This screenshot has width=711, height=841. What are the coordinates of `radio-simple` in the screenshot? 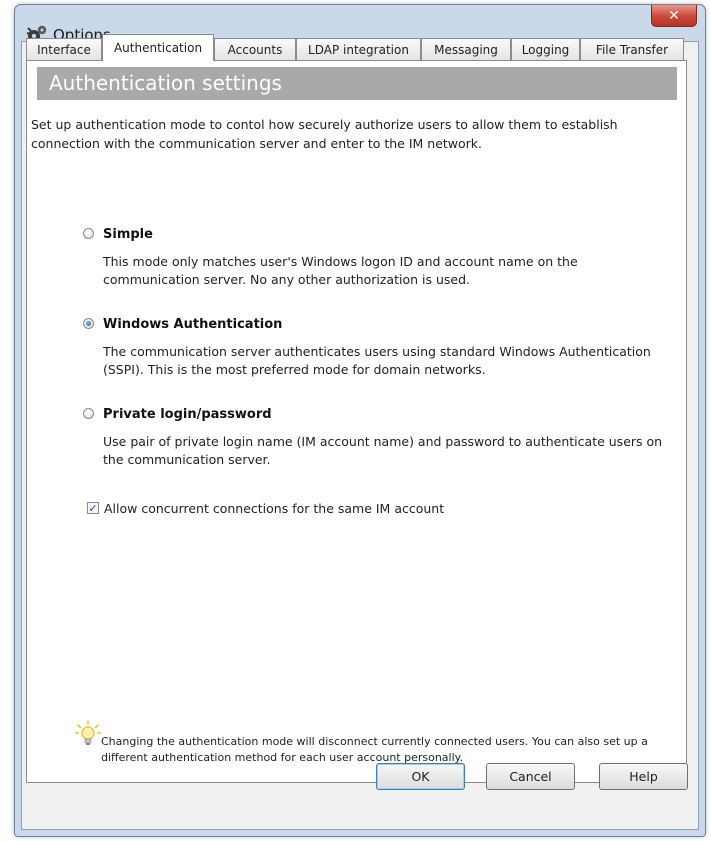 It's located at (88, 233).